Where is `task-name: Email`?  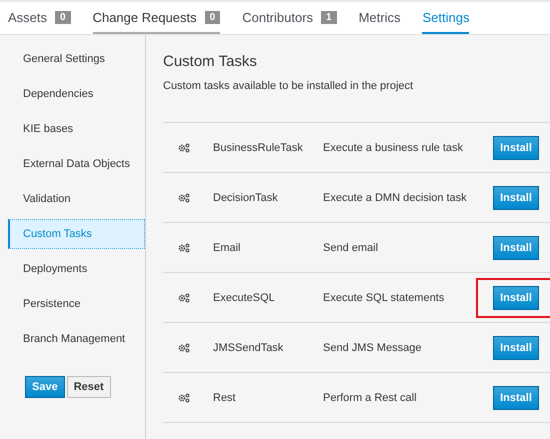 task-name: Email is located at coordinates (227, 248).